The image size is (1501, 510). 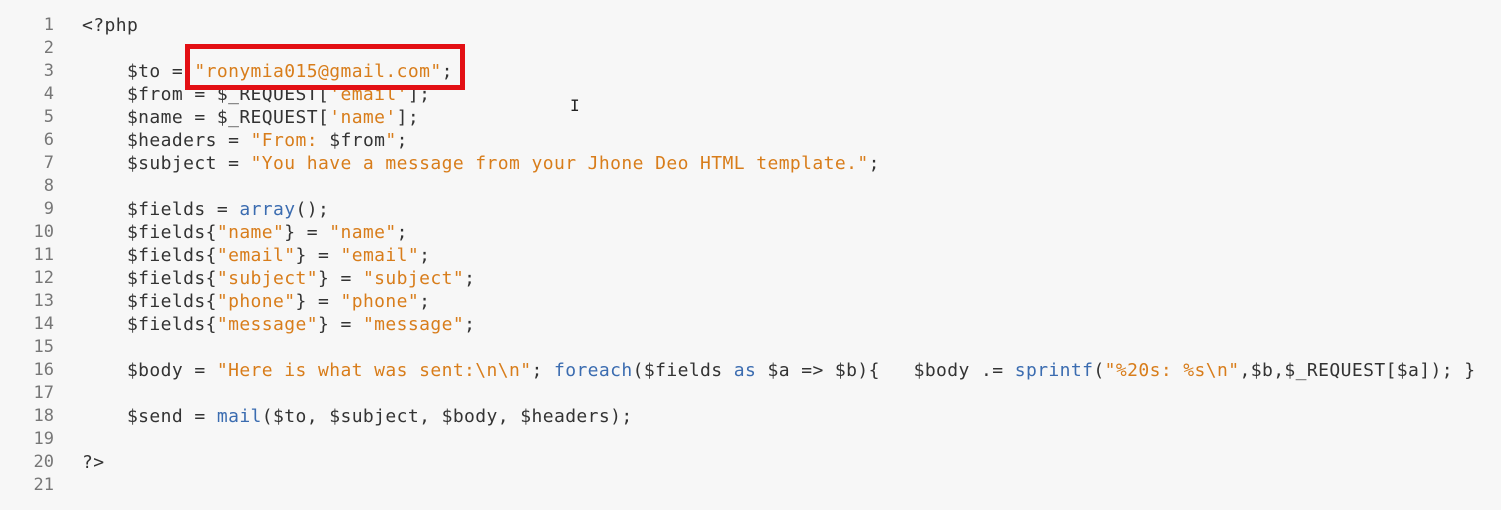 What do you see at coordinates (750, 25) in the screenshot?
I see `code-line: 1 <?php` at bounding box center [750, 25].